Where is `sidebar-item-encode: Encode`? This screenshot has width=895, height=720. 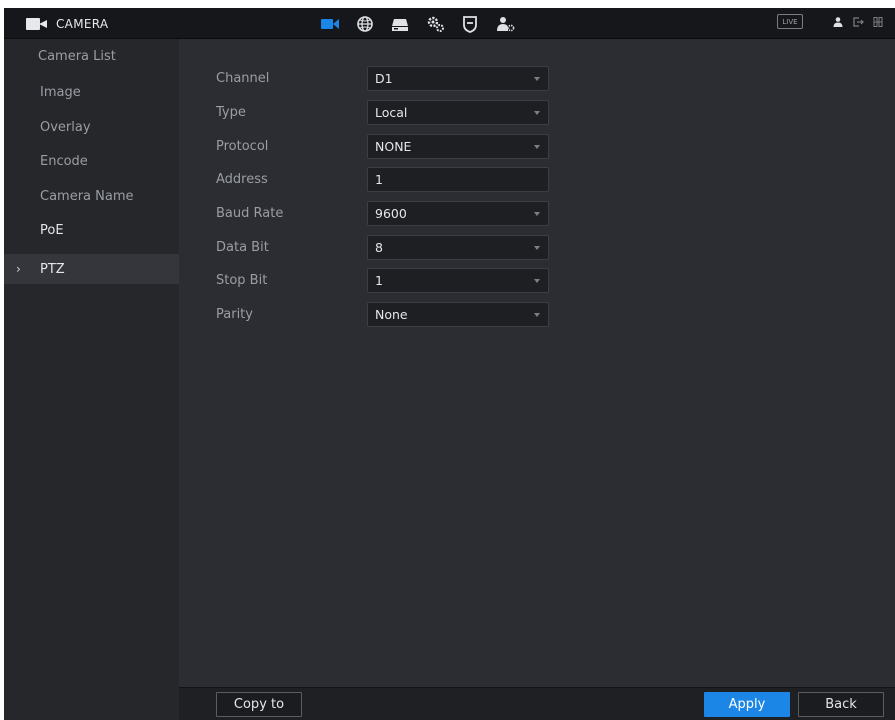 sidebar-item-encode: Encode is located at coordinates (91, 161).